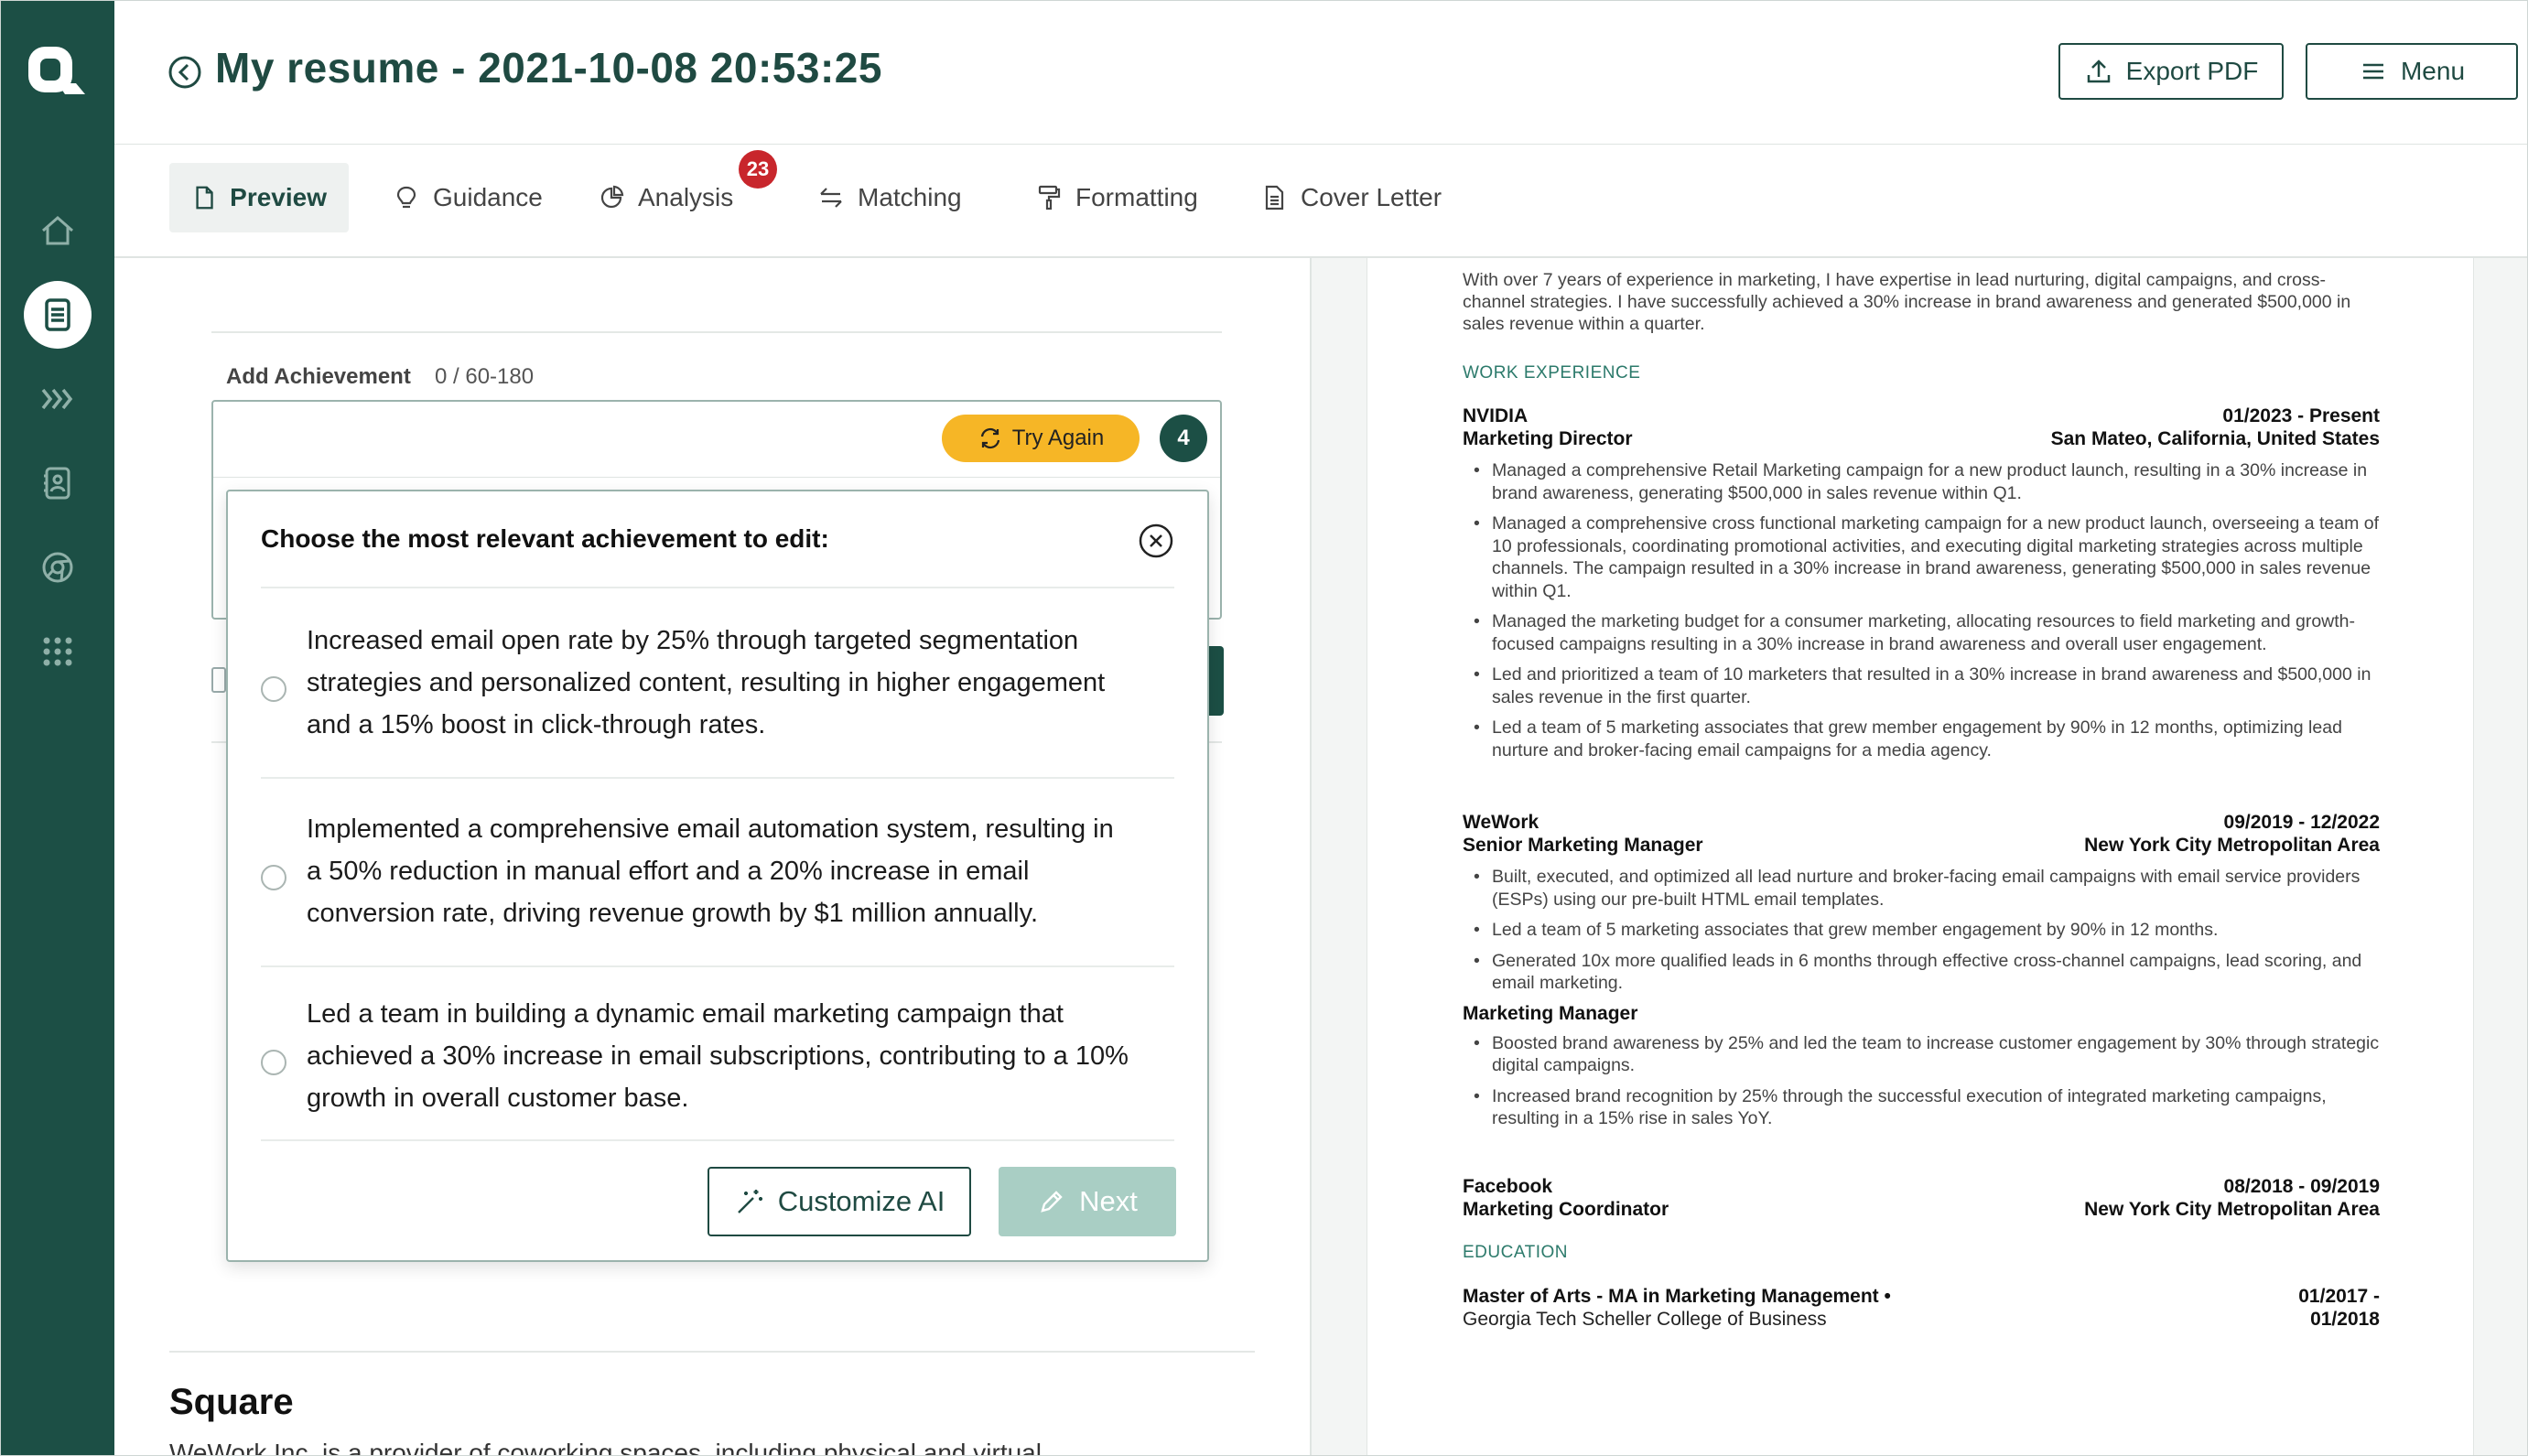 Image resolution: width=2528 pixels, height=1456 pixels. What do you see at coordinates (1566, 1209) in the screenshot?
I see `job-title: Marketing Coordinator` at bounding box center [1566, 1209].